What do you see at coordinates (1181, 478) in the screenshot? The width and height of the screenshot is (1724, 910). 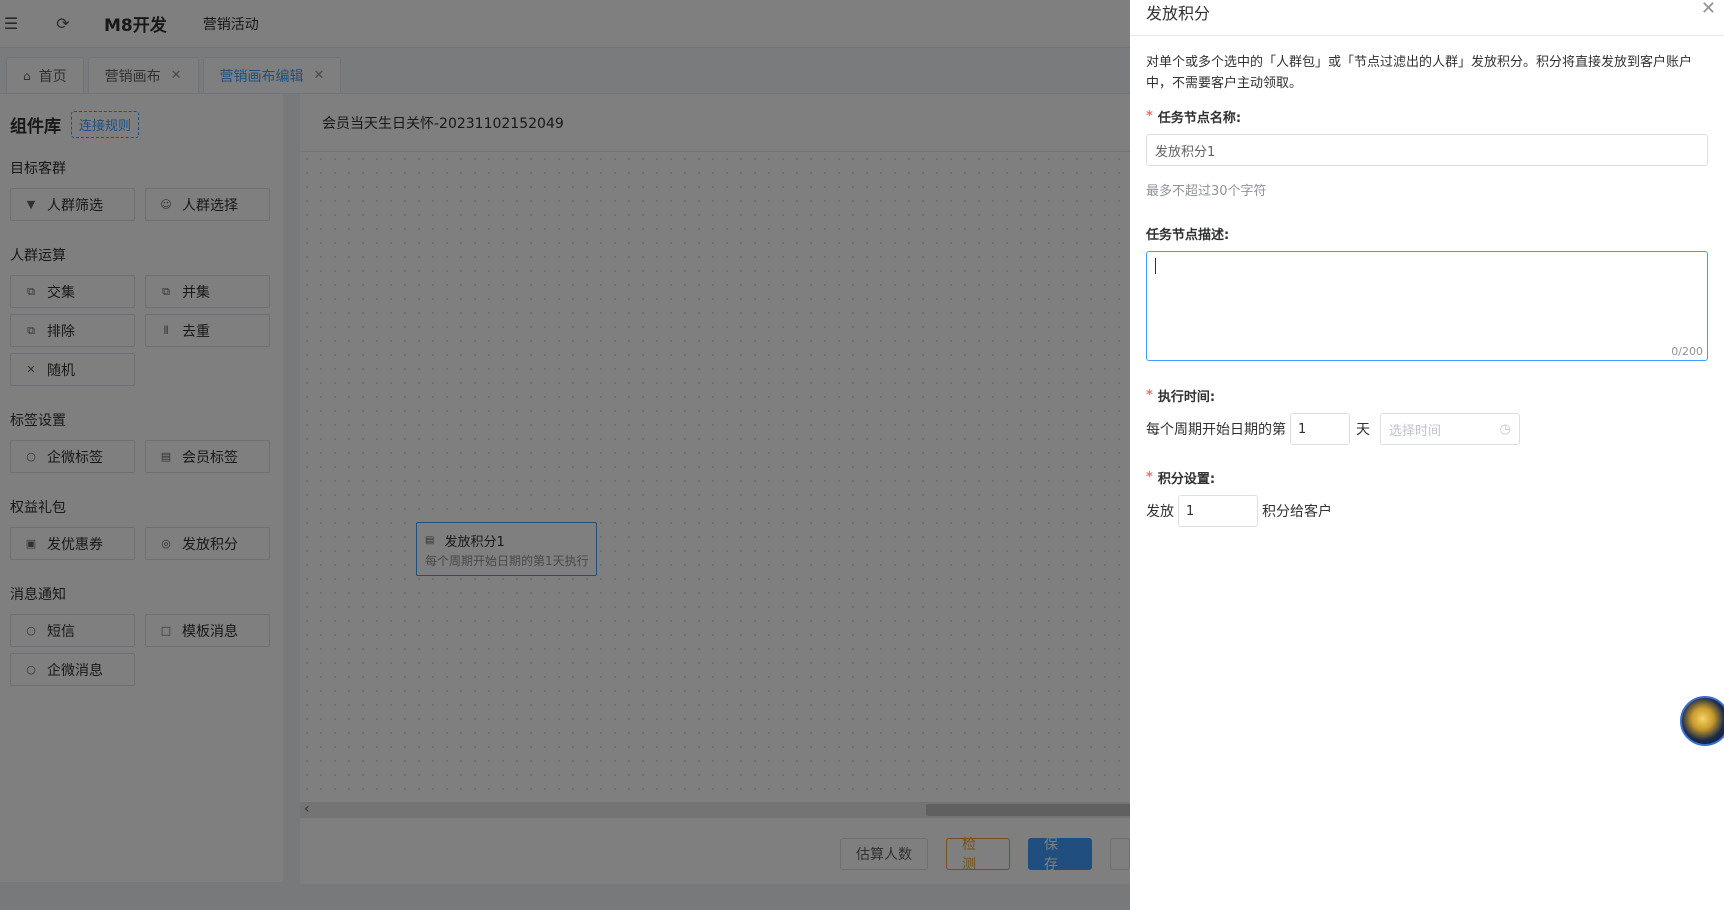 I see `points-setting-label: * 积分设置:` at bounding box center [1181, 478].